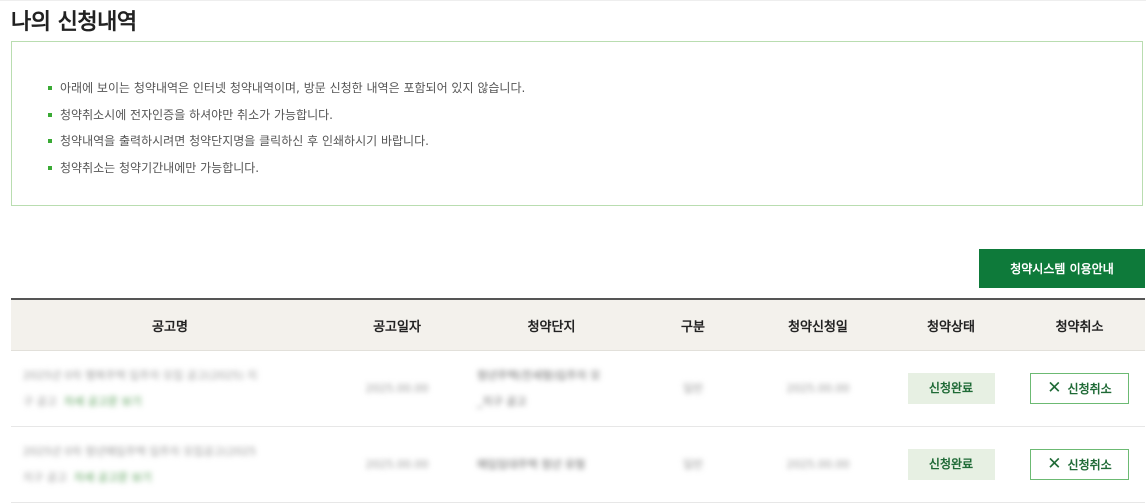 Image resolution: width=1146 pixels, height=504 pixels. Describe the element at coordinates (951, 325) in the screenshot. I see `header-status: 청약상태` at that location.